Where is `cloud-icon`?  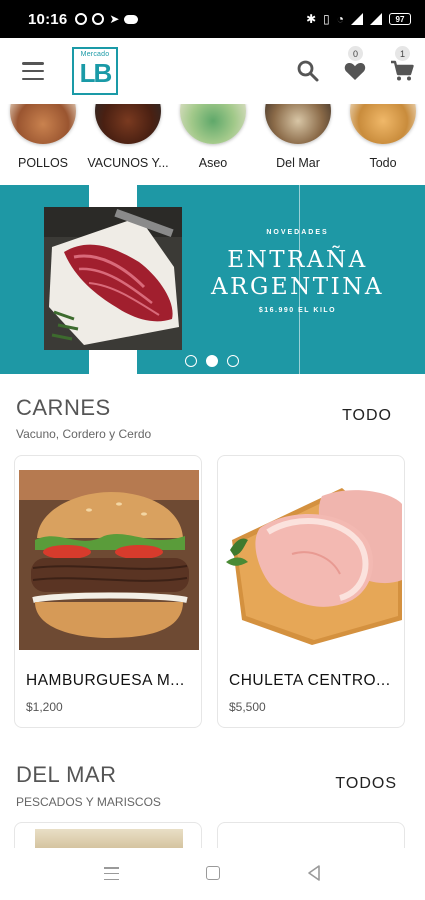 cloud-icon is located at coordinates (131, 19).